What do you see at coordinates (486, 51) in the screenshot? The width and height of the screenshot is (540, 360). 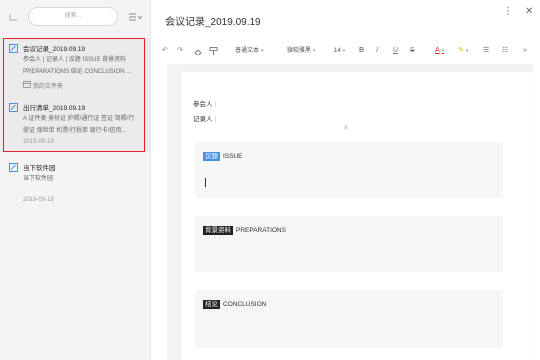 I see `unordered-list-icon: ☰` at bounding box center [486, 51].